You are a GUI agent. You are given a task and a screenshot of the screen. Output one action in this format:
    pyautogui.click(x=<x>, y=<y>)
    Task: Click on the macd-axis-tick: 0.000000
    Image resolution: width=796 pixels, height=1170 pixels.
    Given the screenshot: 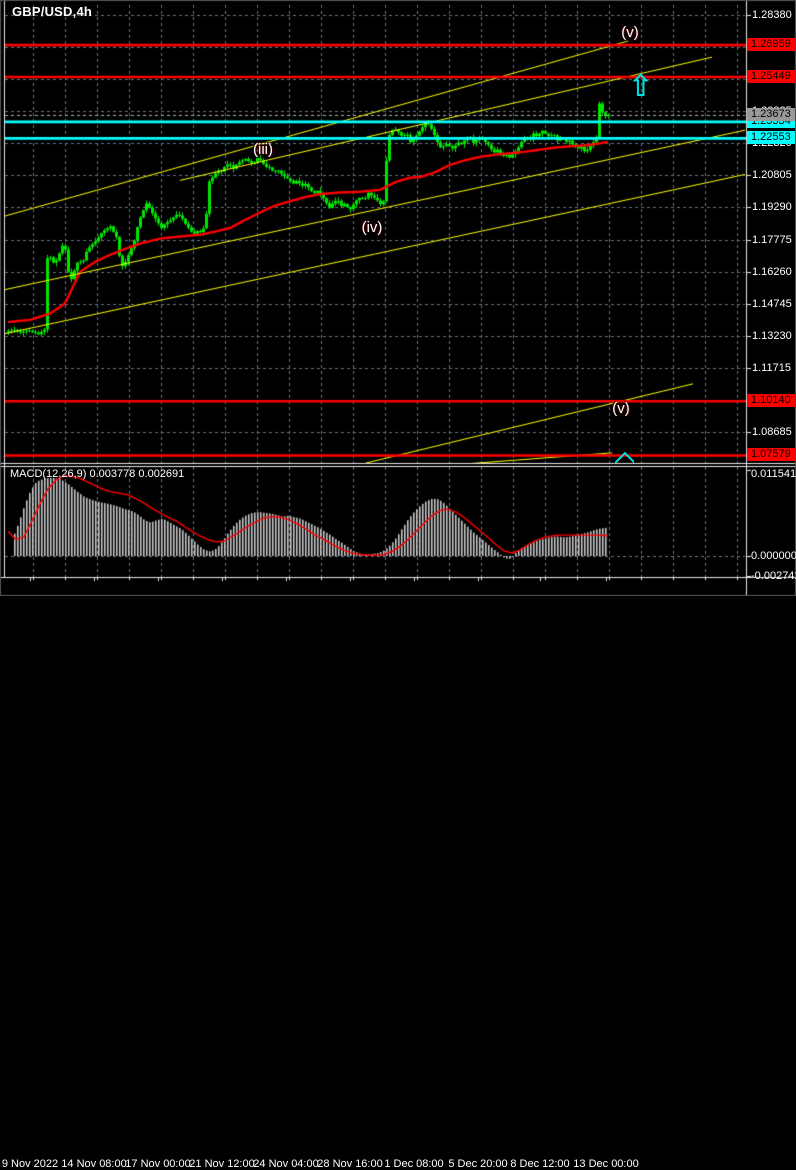 What is the action you would take?
    pyautogui.click(x=773, y=555)
    